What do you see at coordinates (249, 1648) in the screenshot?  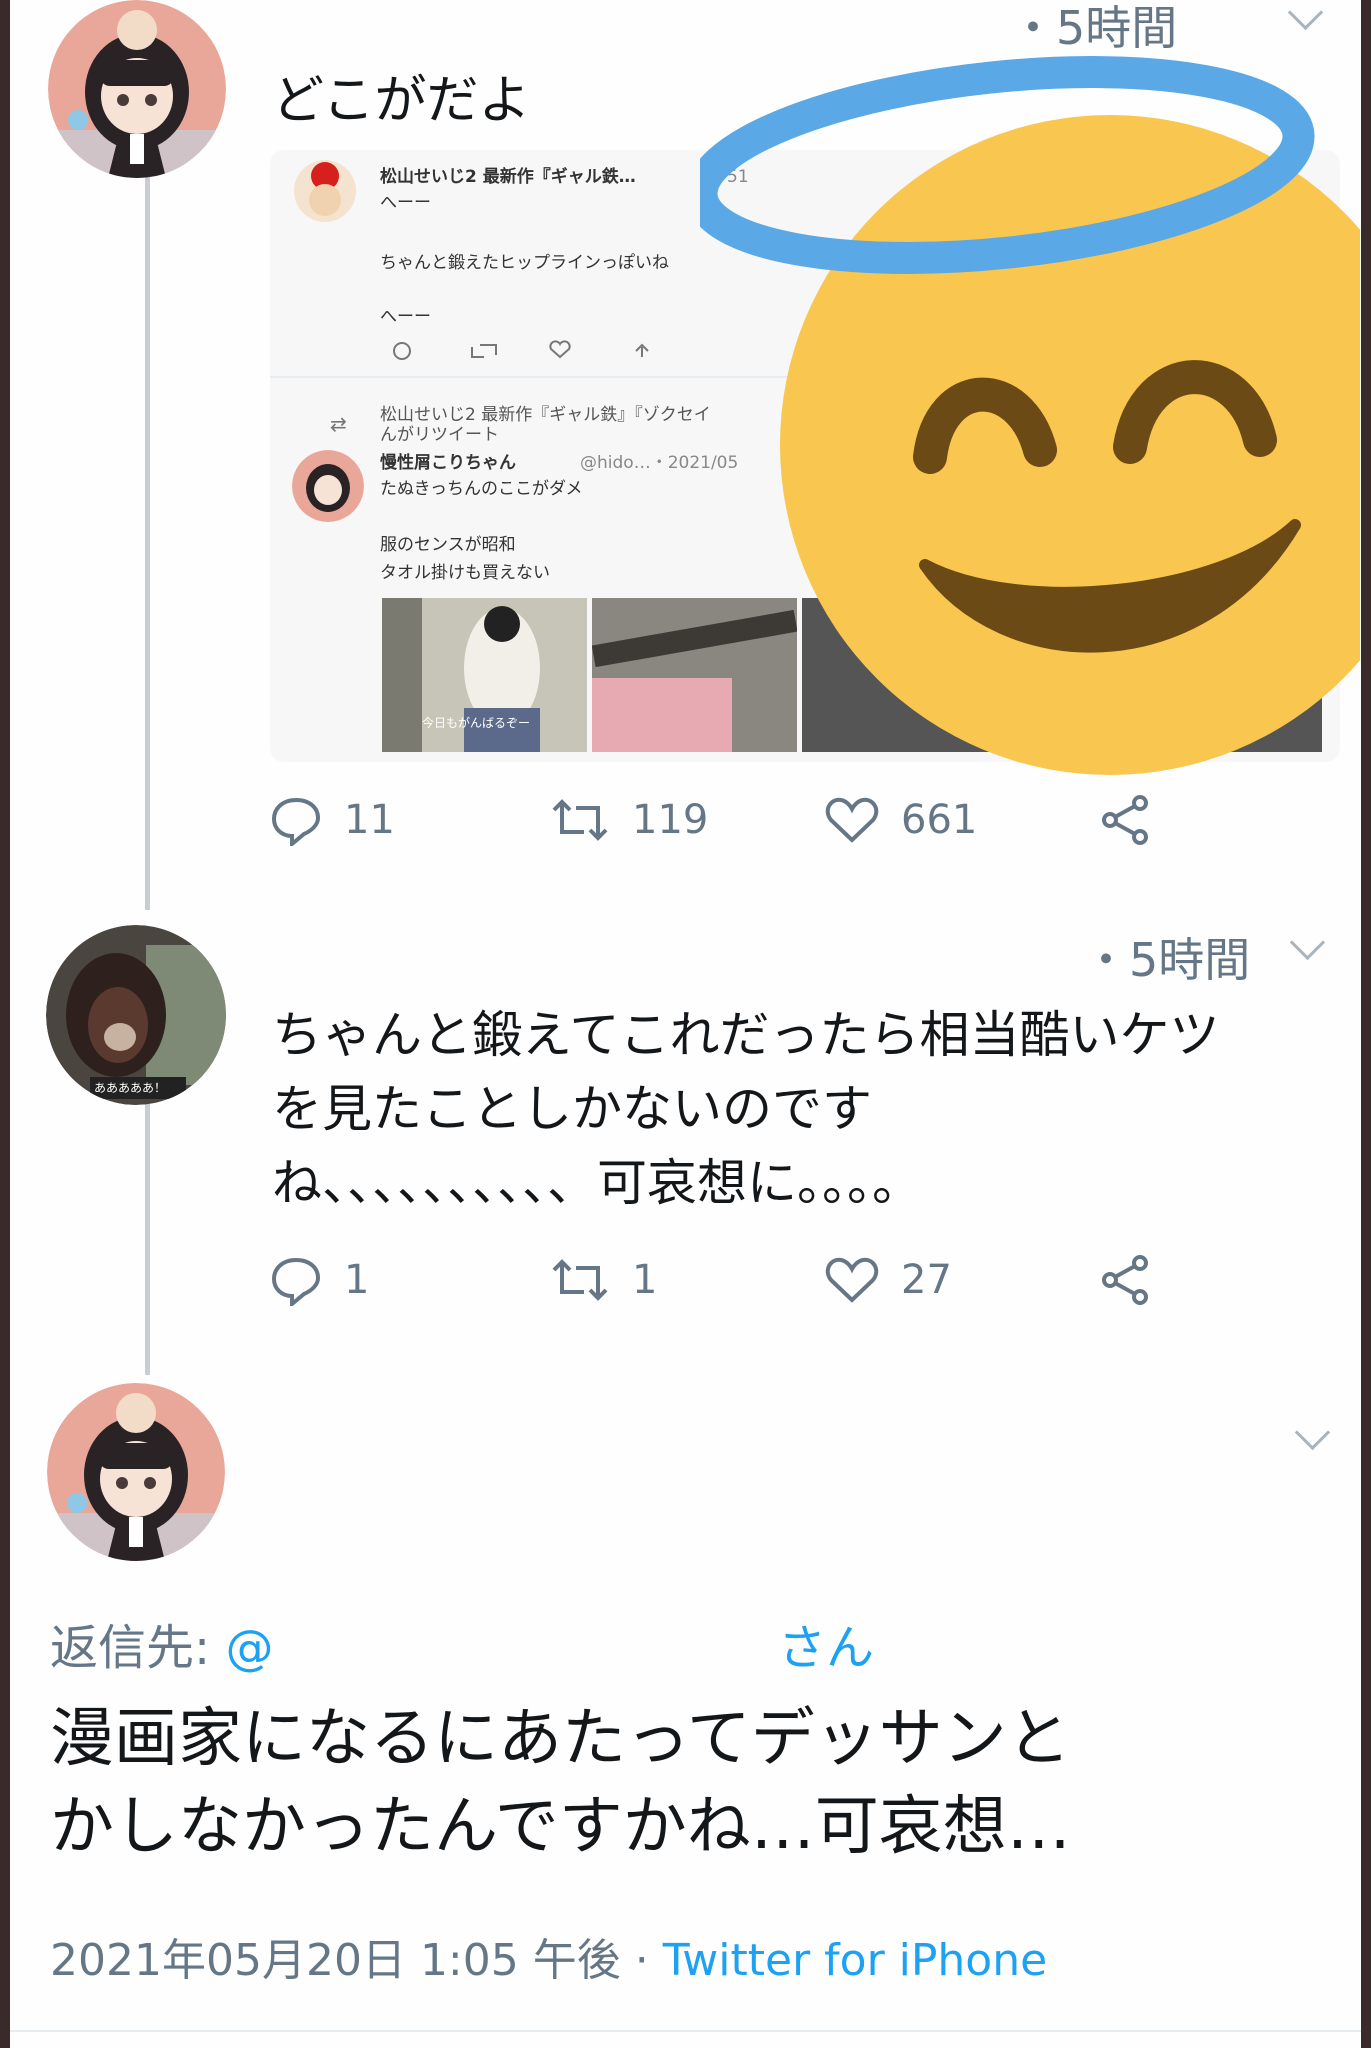 I see `reply-to-handle: @` at bounding box center [249, 1648].